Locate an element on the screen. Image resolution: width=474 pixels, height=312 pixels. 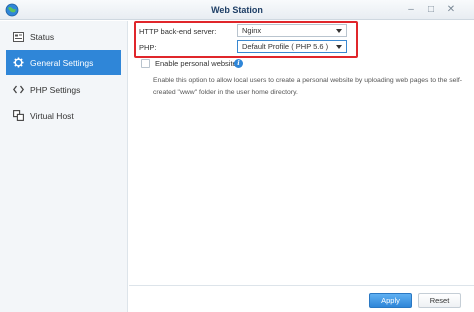
gear-icon is located at coordinates (18, 63).